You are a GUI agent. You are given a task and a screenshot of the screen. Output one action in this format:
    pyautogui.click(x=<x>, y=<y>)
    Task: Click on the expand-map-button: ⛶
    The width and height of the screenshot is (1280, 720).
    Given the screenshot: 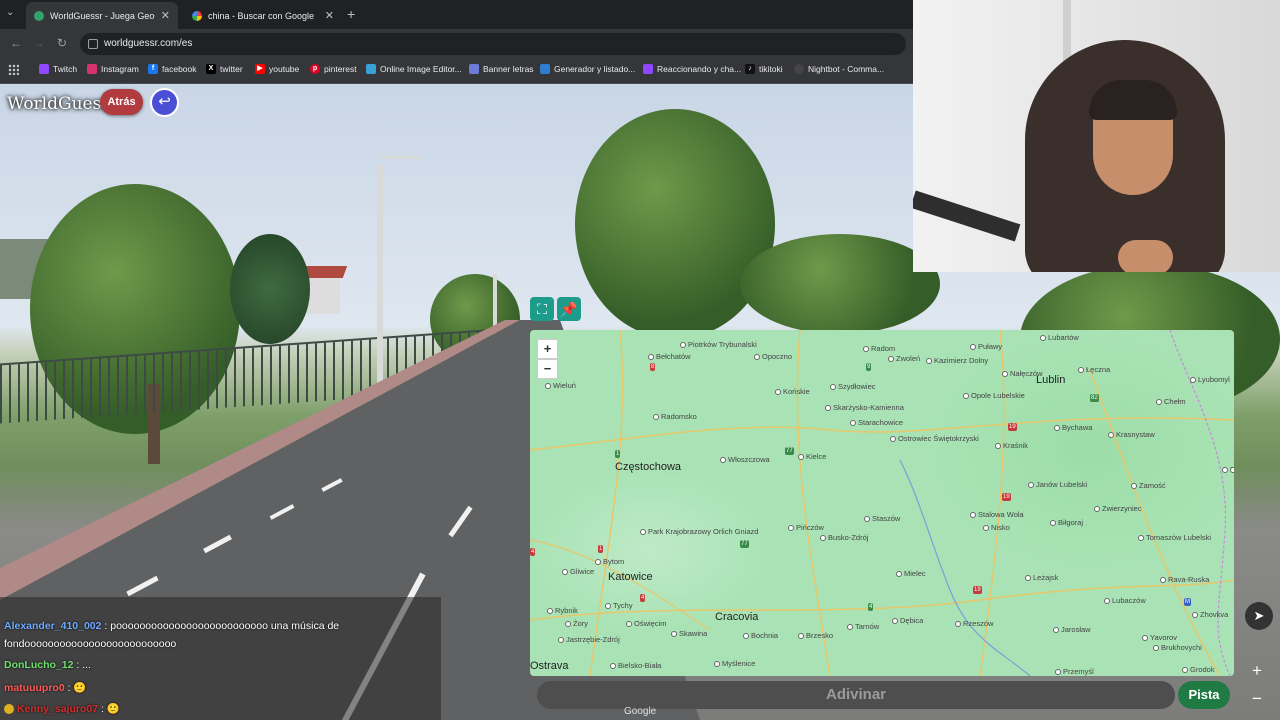 What is the action you would take?
    pyautogui.click(x=542, y=309)
    